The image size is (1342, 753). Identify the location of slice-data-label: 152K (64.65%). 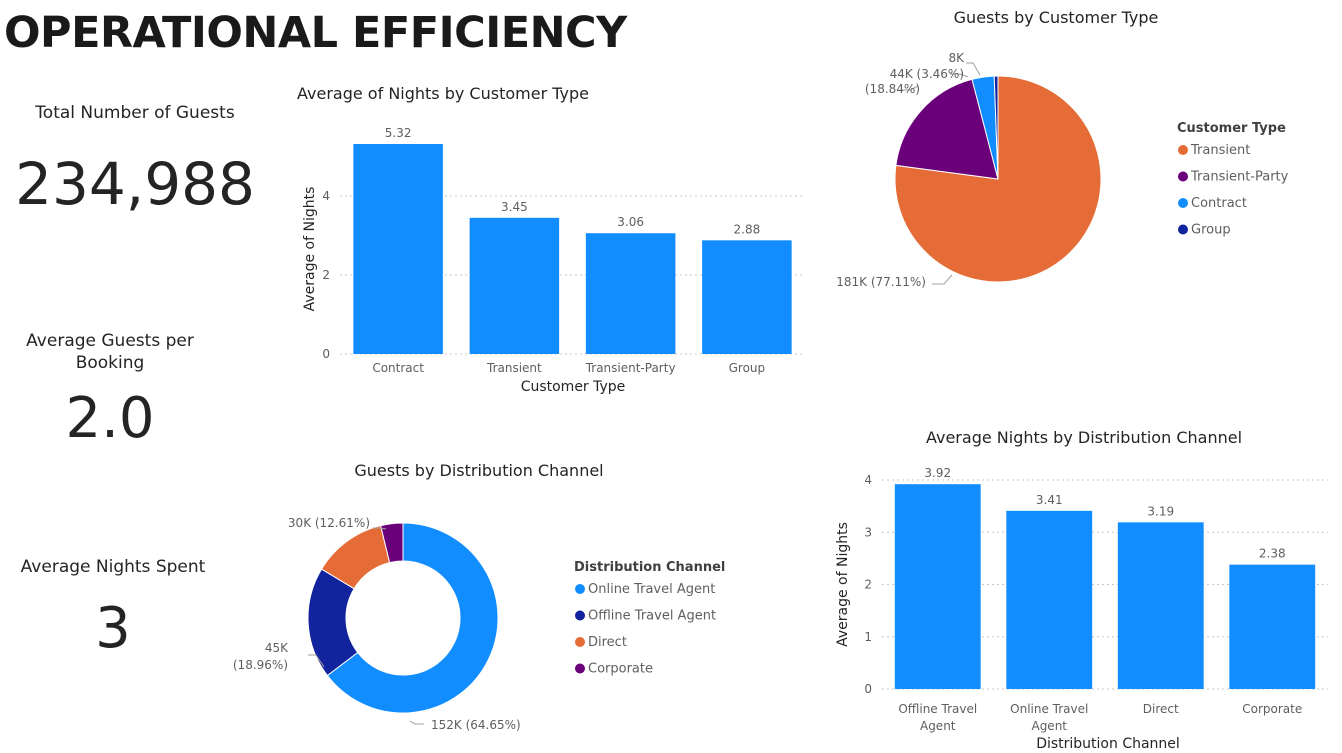
(476, 725).